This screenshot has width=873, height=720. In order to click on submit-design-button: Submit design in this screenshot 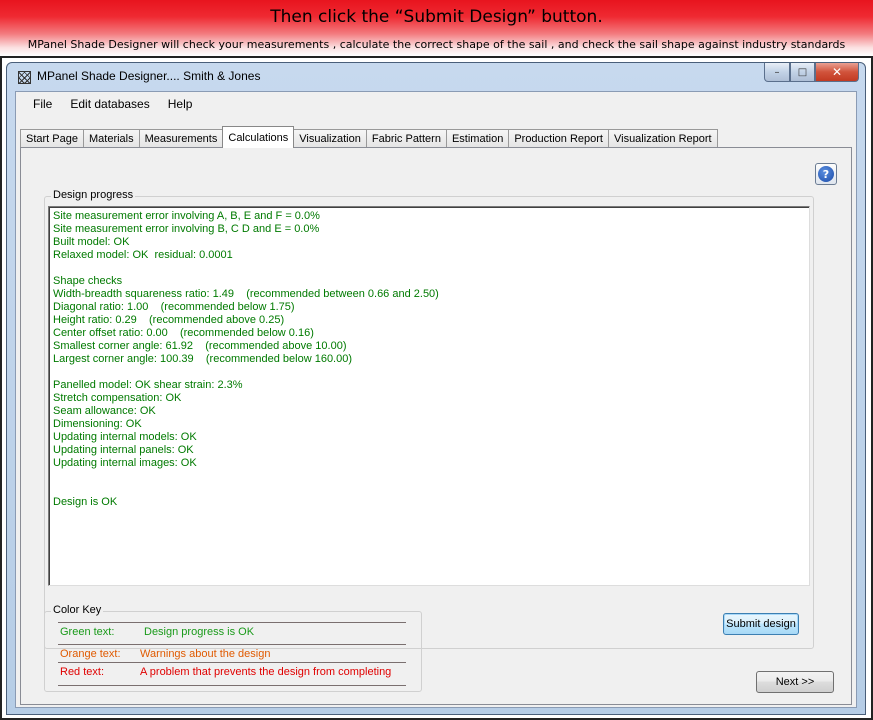, I will do `click(761, 624)`.